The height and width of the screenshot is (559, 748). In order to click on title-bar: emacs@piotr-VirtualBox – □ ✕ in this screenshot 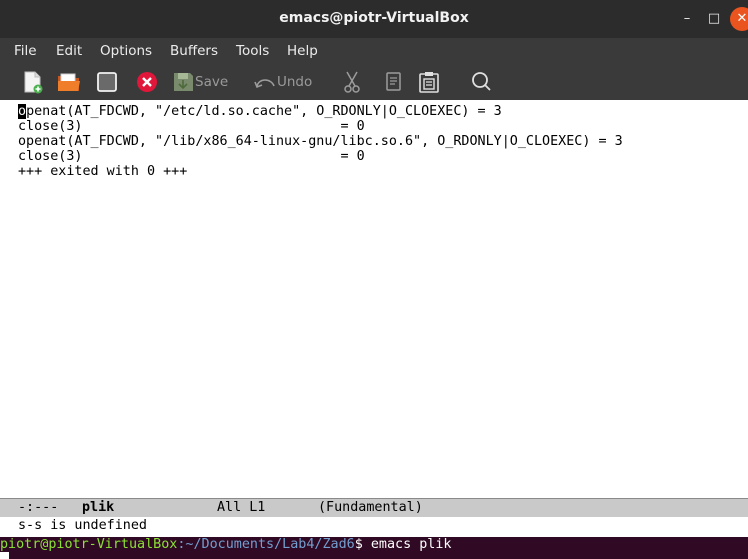, I will do `click(374, 19)`.